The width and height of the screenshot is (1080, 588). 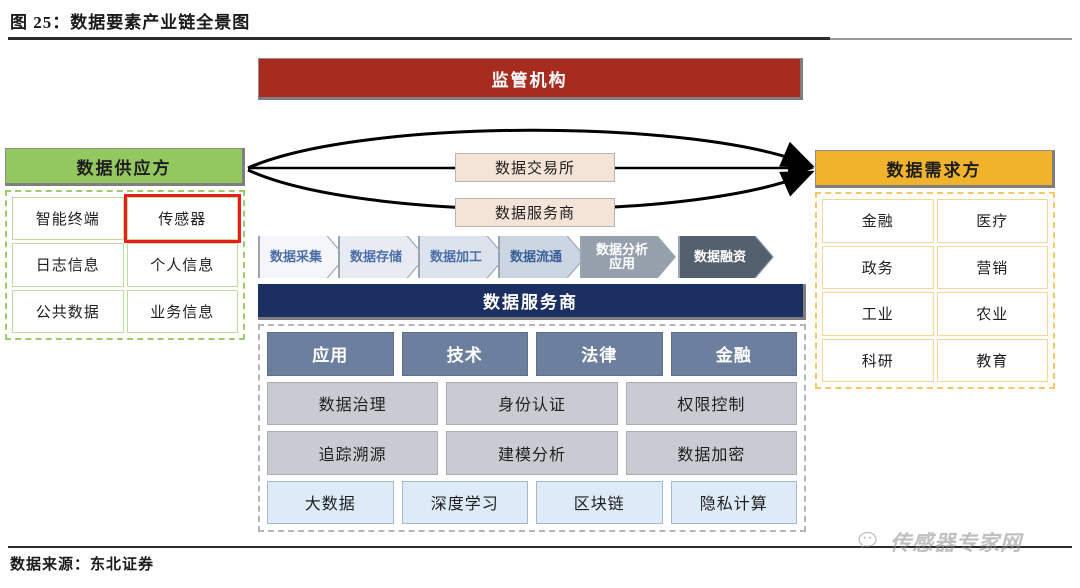 What do you see at coordinates (878, 314) in the screenshot?
I see `demander-item: 工业` at bounding box center [878, 314].